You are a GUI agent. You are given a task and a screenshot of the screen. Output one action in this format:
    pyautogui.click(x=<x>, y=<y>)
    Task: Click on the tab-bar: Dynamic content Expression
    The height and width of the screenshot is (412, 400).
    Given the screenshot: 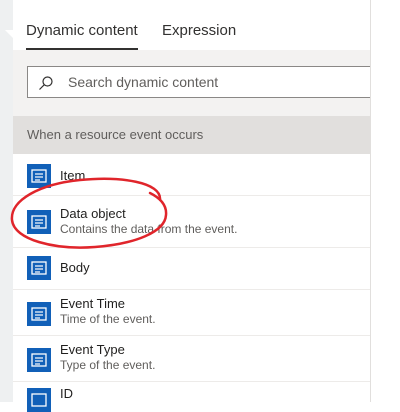 What is the action you would take?
    pyautogui.click(x=191, y=25)
    